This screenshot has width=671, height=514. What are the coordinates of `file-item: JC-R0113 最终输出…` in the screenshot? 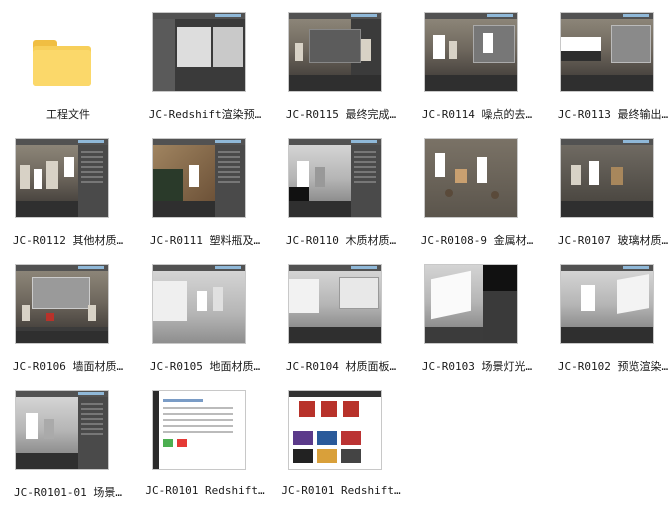 It's located at (608, 74).